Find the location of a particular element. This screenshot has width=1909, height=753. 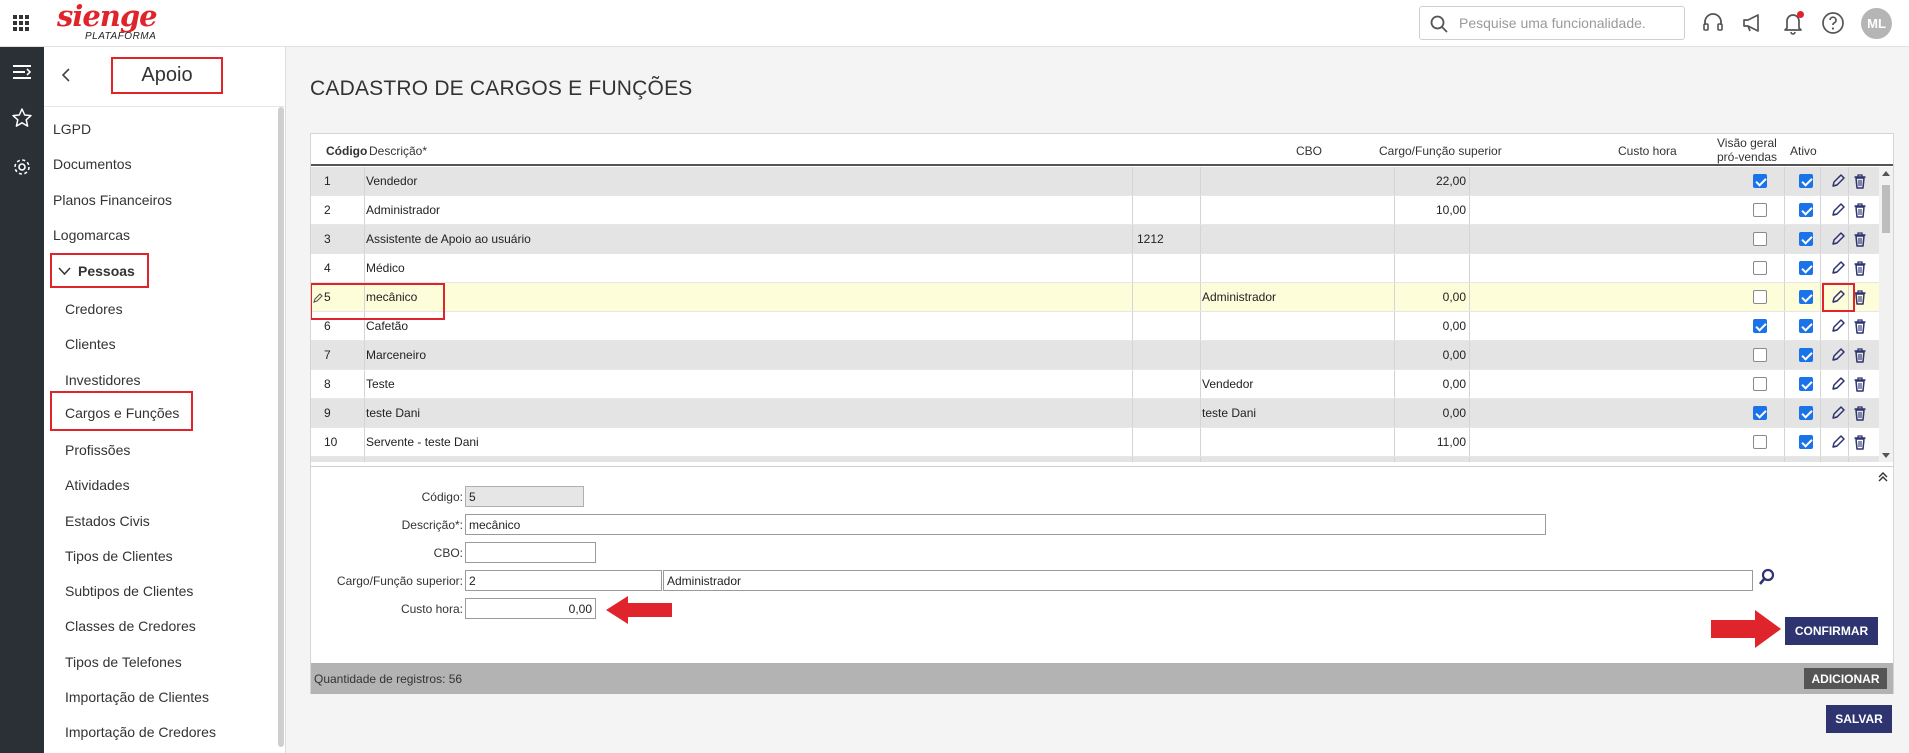

megaphone-icon is located at coordinates (1753, 23).